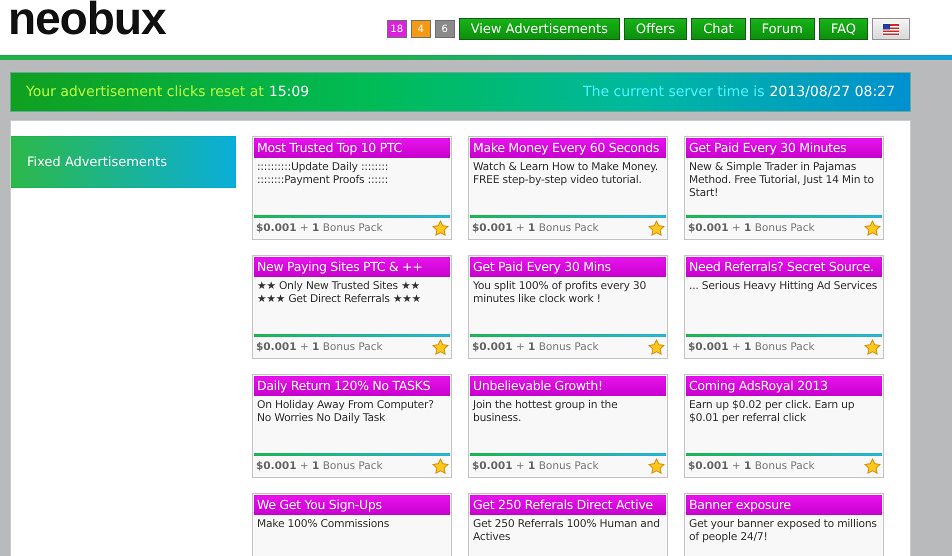 This screenshot has width=952, height=556. I want to click on nav-button: FAQ, so click(843, 29).